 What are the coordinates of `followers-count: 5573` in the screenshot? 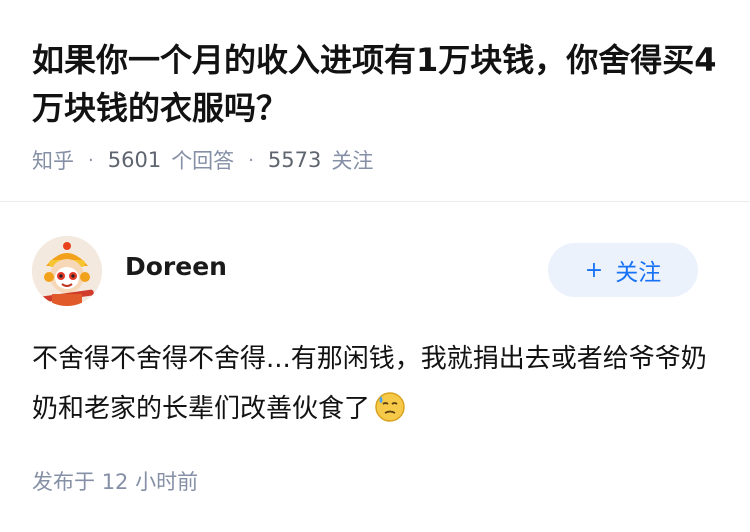 It's located at (294, 160).